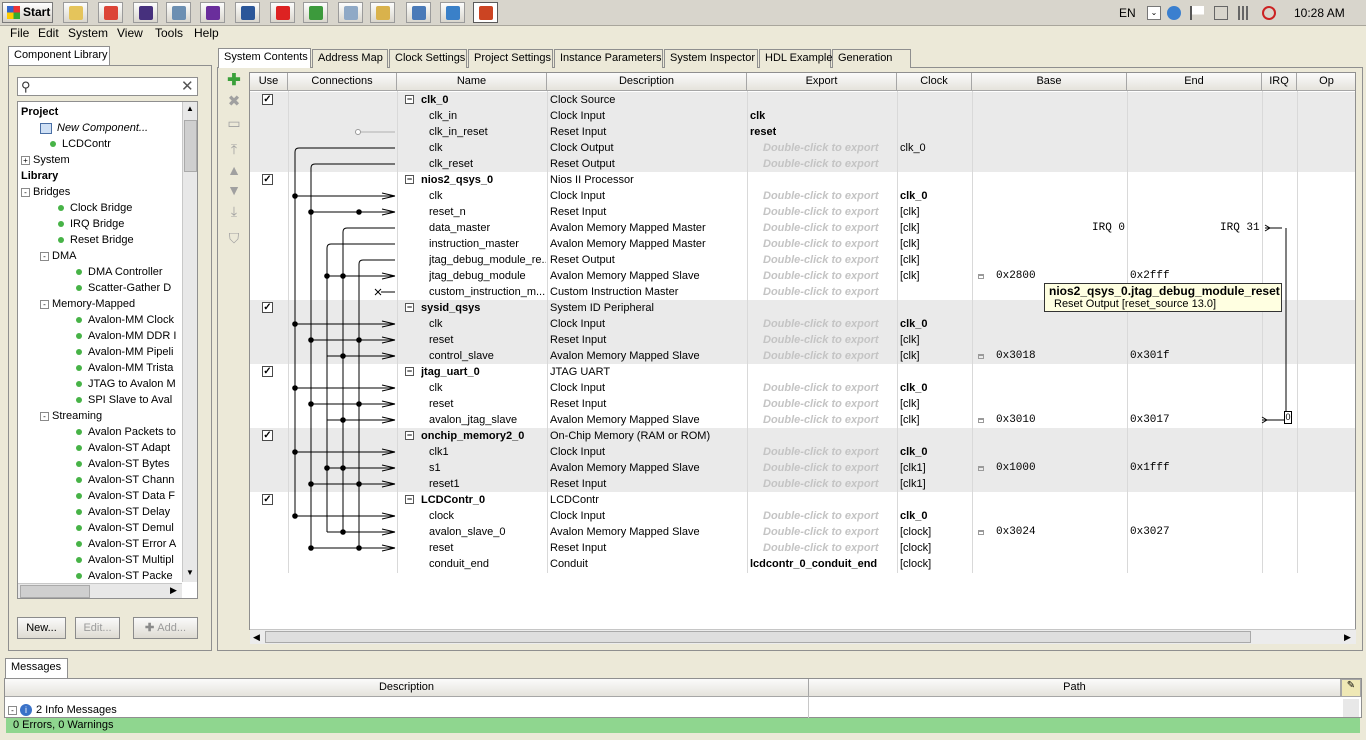 The height and width of the screenshot is (740, 1366). What do you see at coordinates (125, 496) in the screenshot?
I see `tree-item: Avalon-ST Data F` at bounding box center [125, 496].